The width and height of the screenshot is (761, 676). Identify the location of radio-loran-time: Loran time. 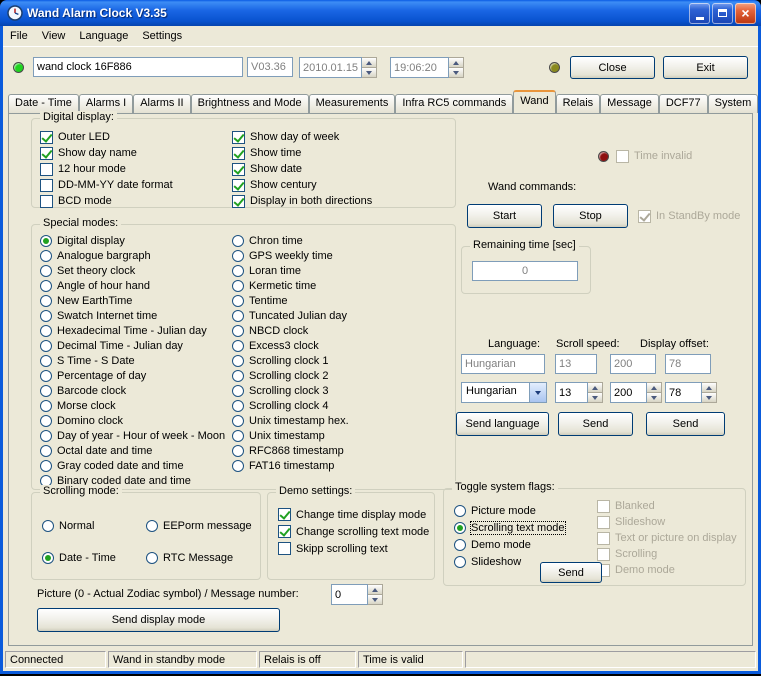
(290, 270).